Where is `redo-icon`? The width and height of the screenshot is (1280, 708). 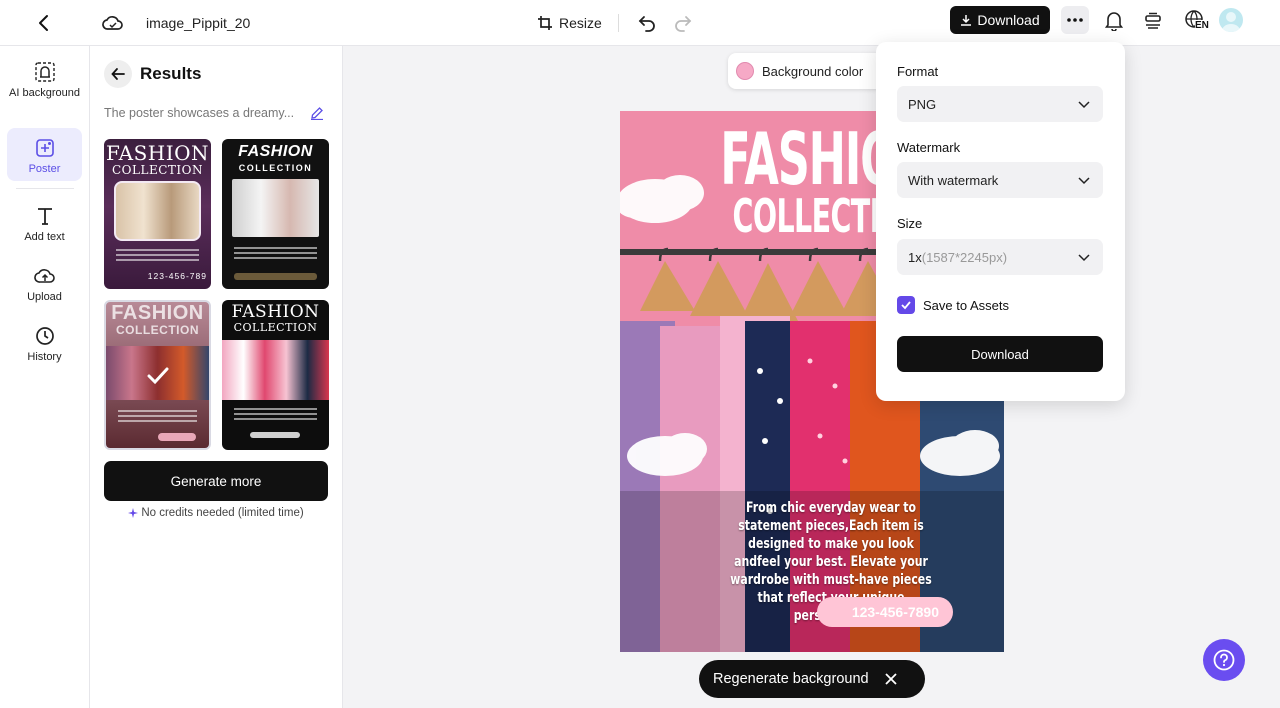
redo-icon is located at coordinates (683, 24).